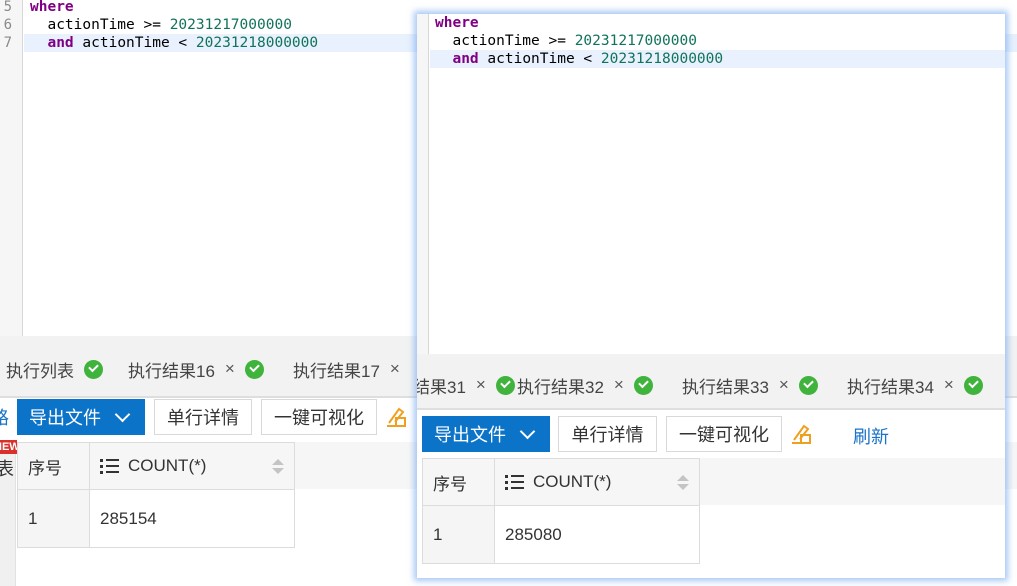 The width and height of the screenshot is (1017, 586). I want to click on result-toolbar: 导出文件 单行详情 一键可视化 刷新, so click(711, 433).